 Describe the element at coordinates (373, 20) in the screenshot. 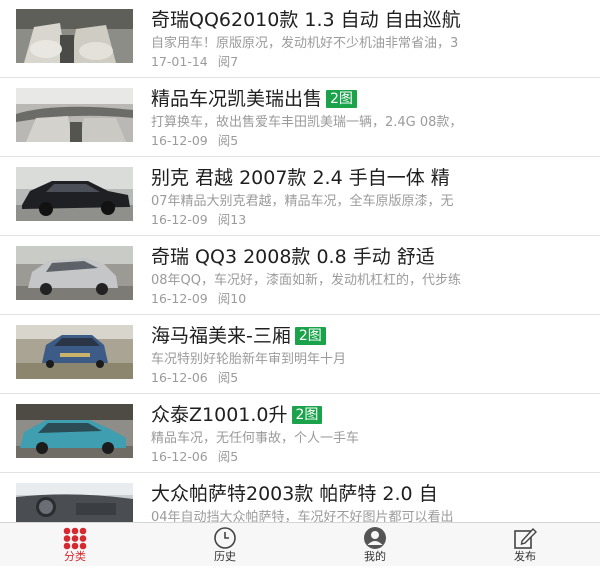

I see `listing-title: 奇瑞QQ62010款 1.3 自动 自由巡航` at that location.